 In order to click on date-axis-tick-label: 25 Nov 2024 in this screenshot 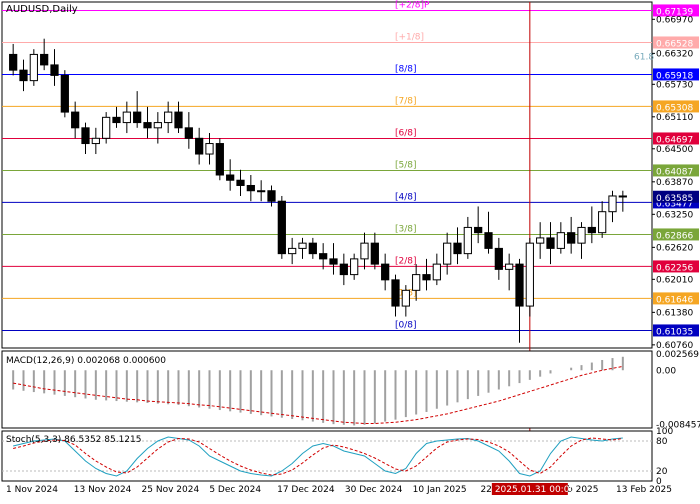, I will do `click(171, 490)`.